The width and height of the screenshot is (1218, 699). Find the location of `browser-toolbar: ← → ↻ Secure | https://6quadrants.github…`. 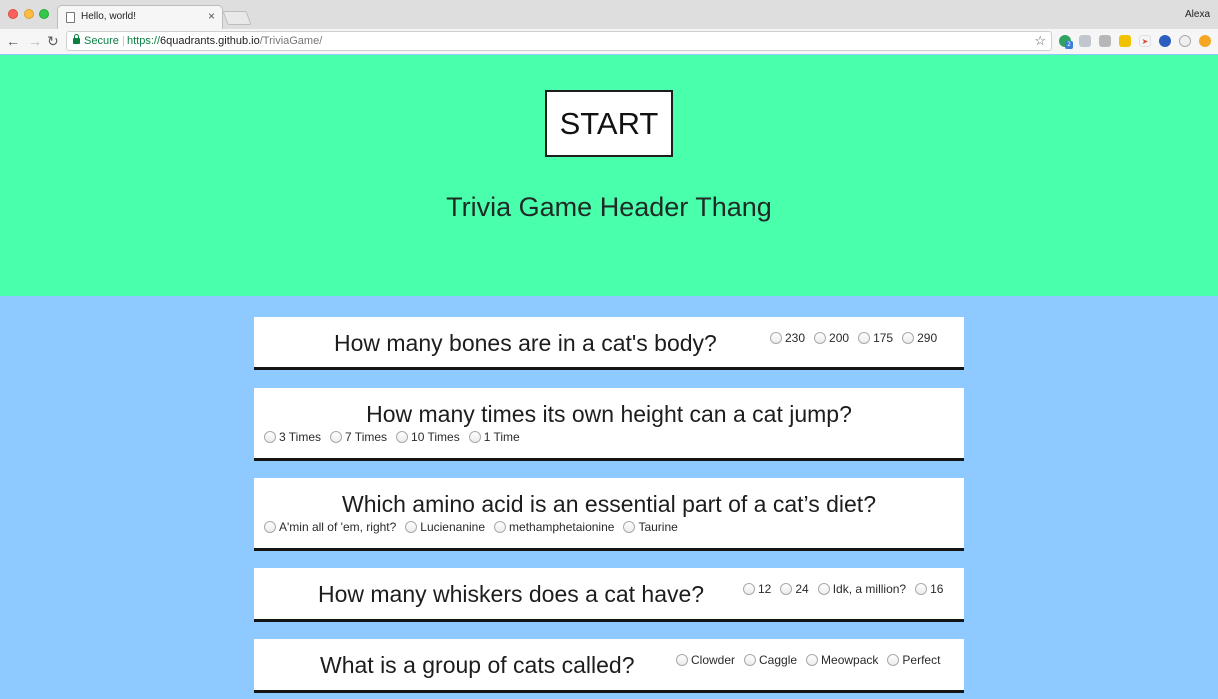

browser-toolbar: ← → ↻ Secure | https://6quadrants.github… is located at coordinates (609, 41).